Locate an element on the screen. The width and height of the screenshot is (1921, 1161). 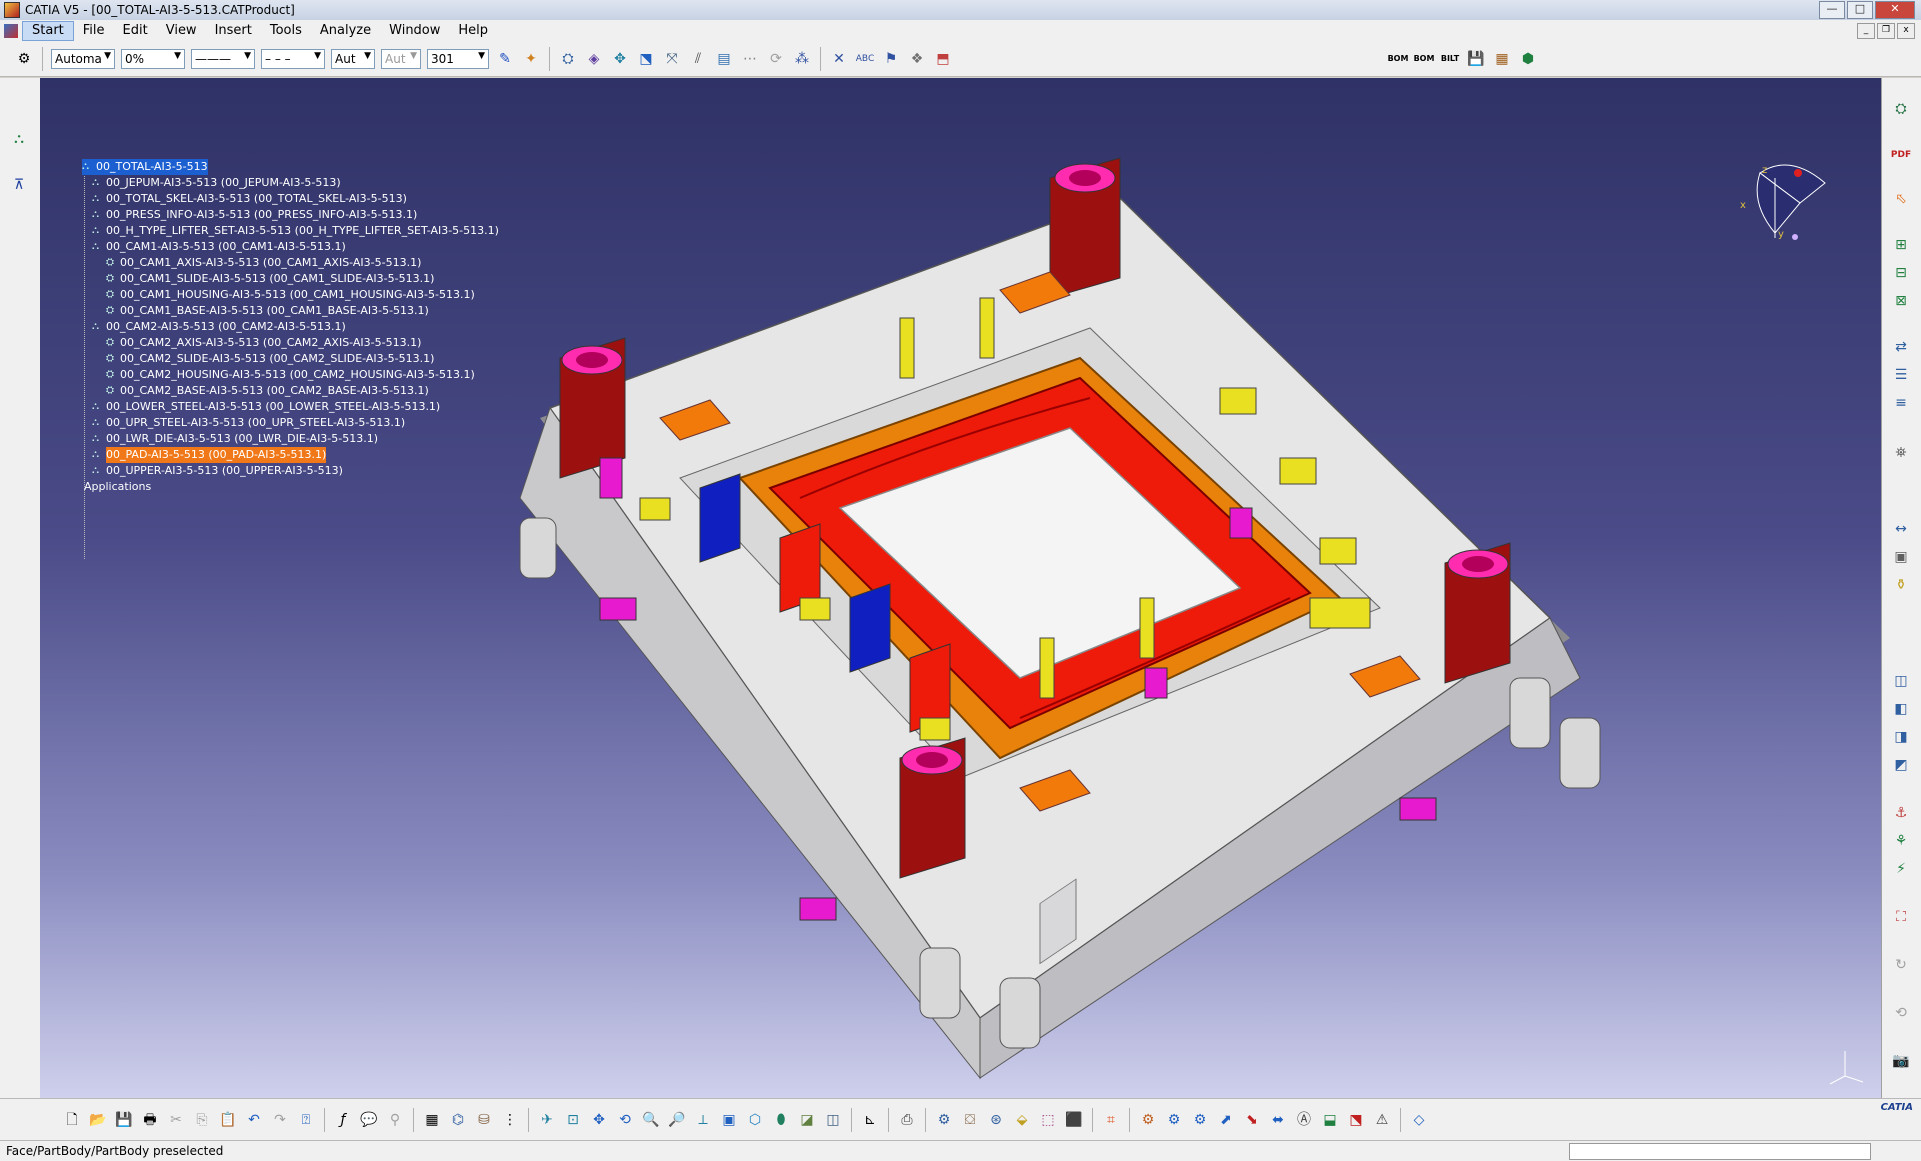
paste-icon: 📋 is located at coordinates (228, 1120).